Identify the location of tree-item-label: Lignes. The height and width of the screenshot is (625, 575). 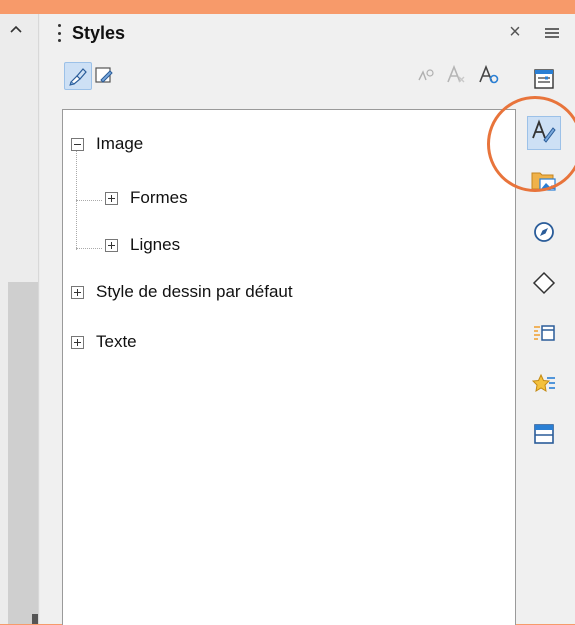
(155, 244).